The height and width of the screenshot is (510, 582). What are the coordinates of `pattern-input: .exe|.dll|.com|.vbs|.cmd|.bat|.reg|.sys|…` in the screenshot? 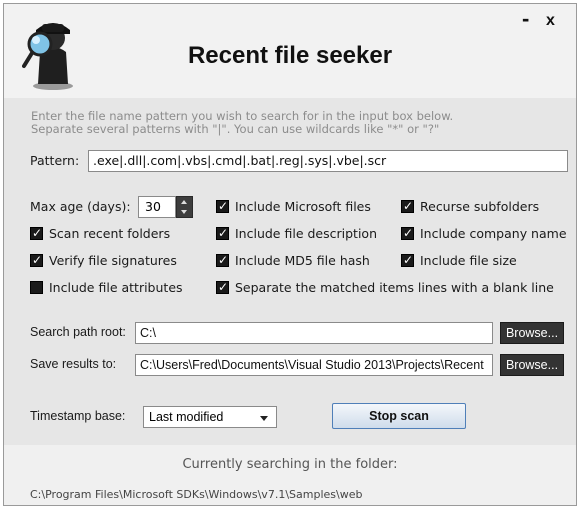 It's located at (328, 161).